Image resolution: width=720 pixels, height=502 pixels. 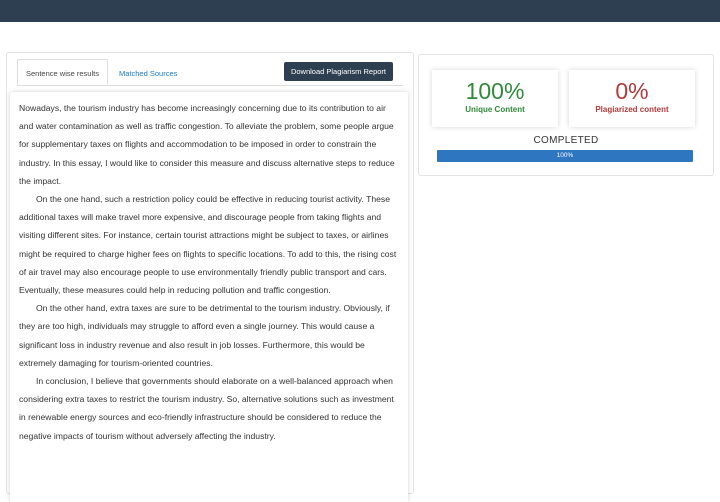 I want to click on download-report-button: Download Plagiarism Report, so click(x=338, y=71).